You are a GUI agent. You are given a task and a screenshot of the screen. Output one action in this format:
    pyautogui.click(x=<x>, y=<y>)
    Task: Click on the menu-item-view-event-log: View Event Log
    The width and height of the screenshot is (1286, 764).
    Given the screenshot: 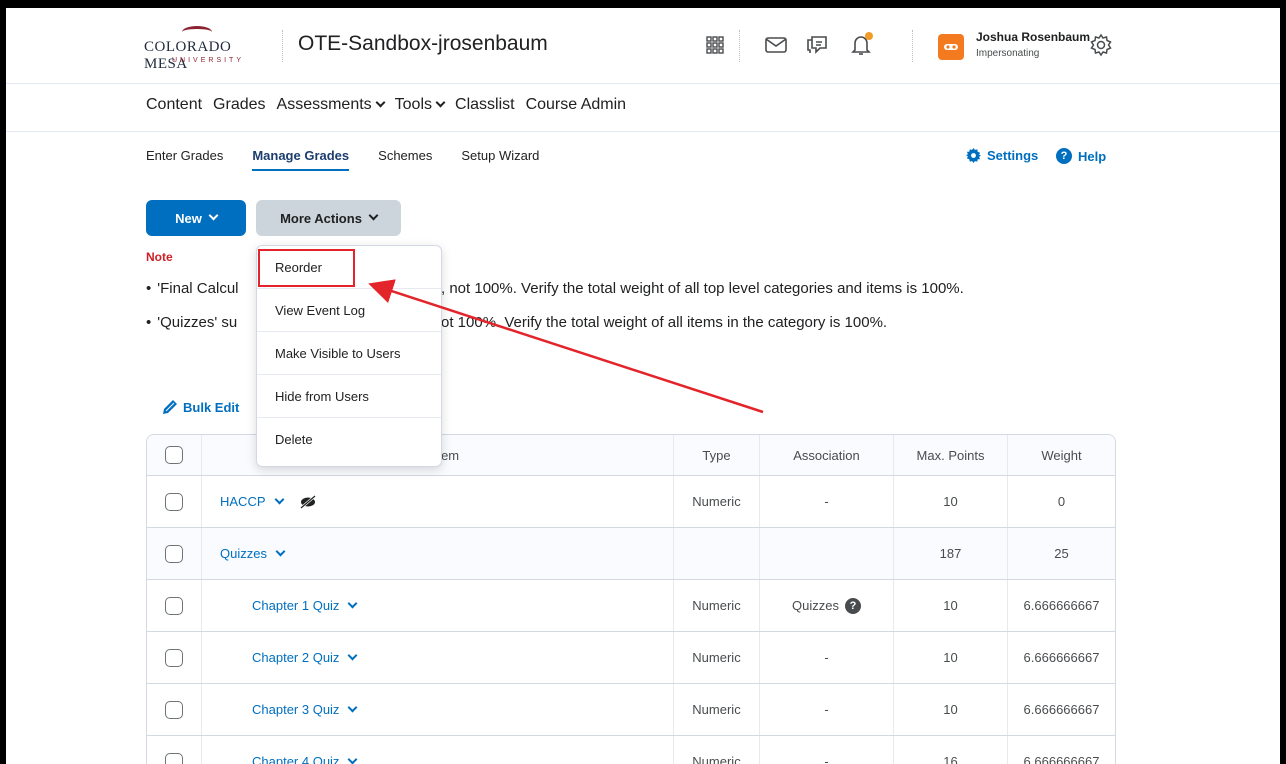 What is the action you would take?
    pyautogui.click(x=349, y=310)
    